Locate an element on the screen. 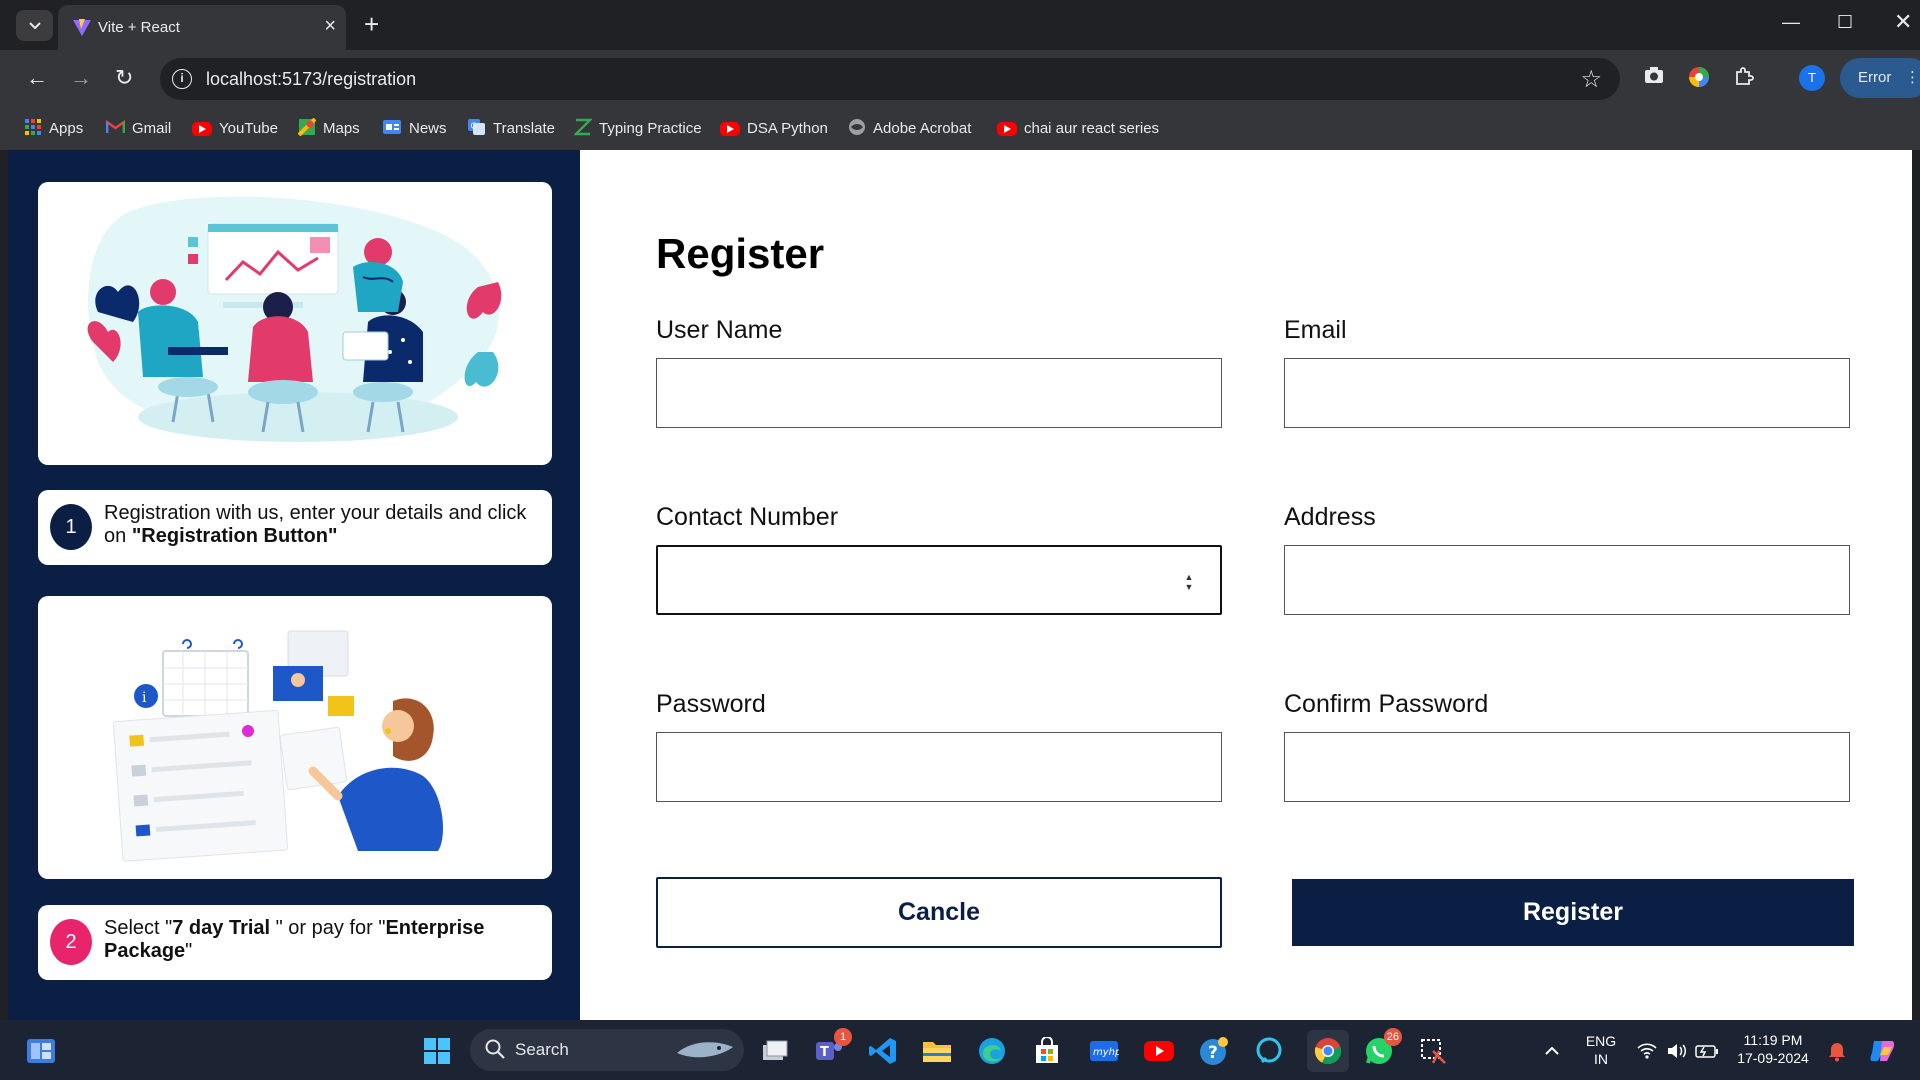 Image resolution: width=1920 pixels, height=1080 pixels. chrome-taskbar-icon is located at coordinates (1328, 1051).